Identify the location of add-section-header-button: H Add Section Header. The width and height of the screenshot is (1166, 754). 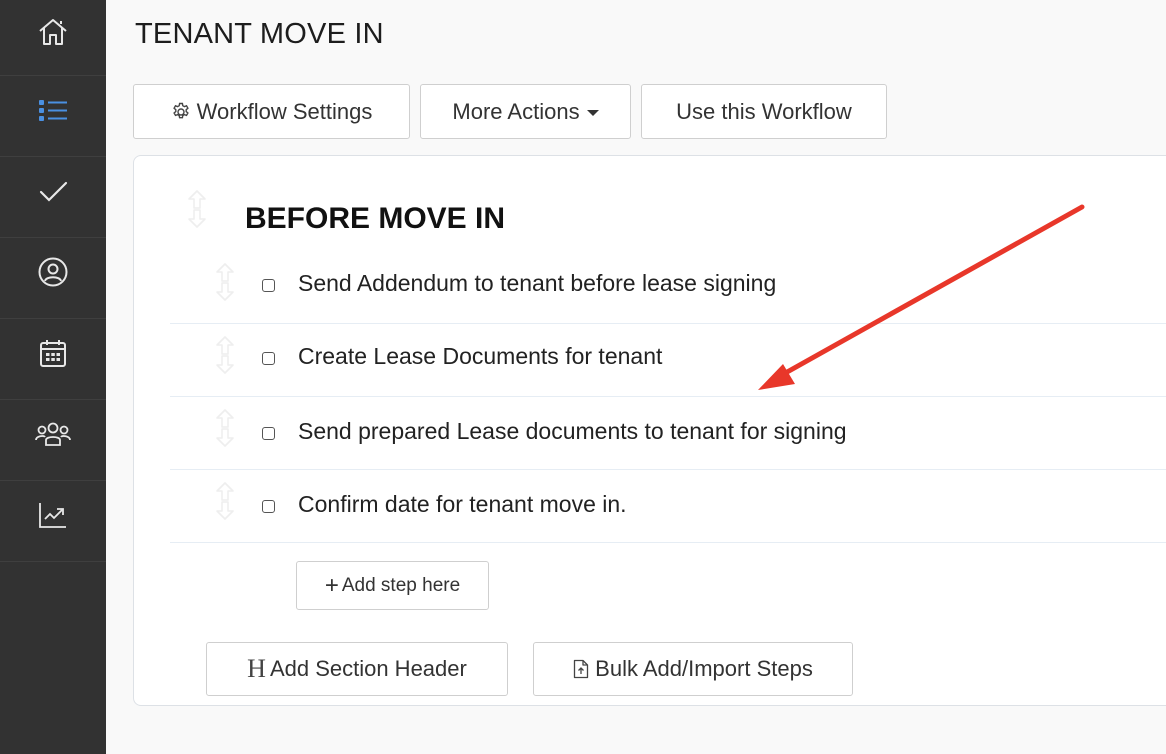
(357, 669).